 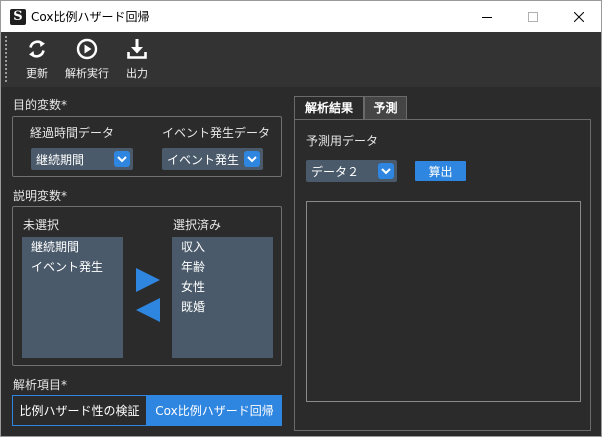 What do you see at coordinates (37, 73) in the screenshot?
I see `refresh-label: 更新` at bounding box center [37, 73].